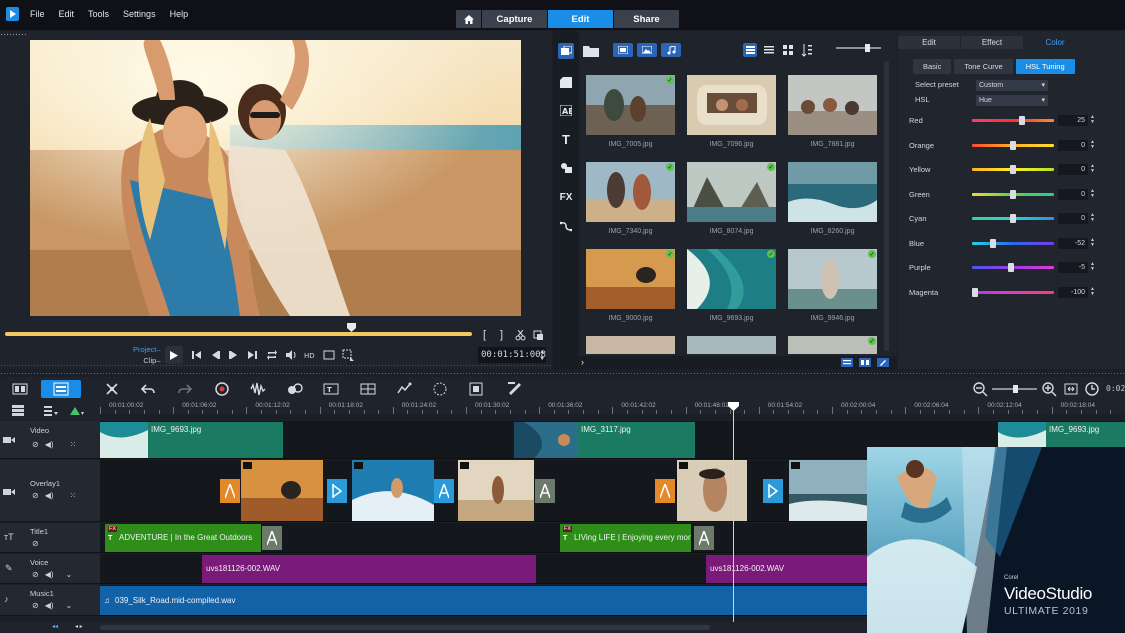  Describe the element at coordinates (20, 389) in the screenshot. I see `storyboard-view-icon` at that location.